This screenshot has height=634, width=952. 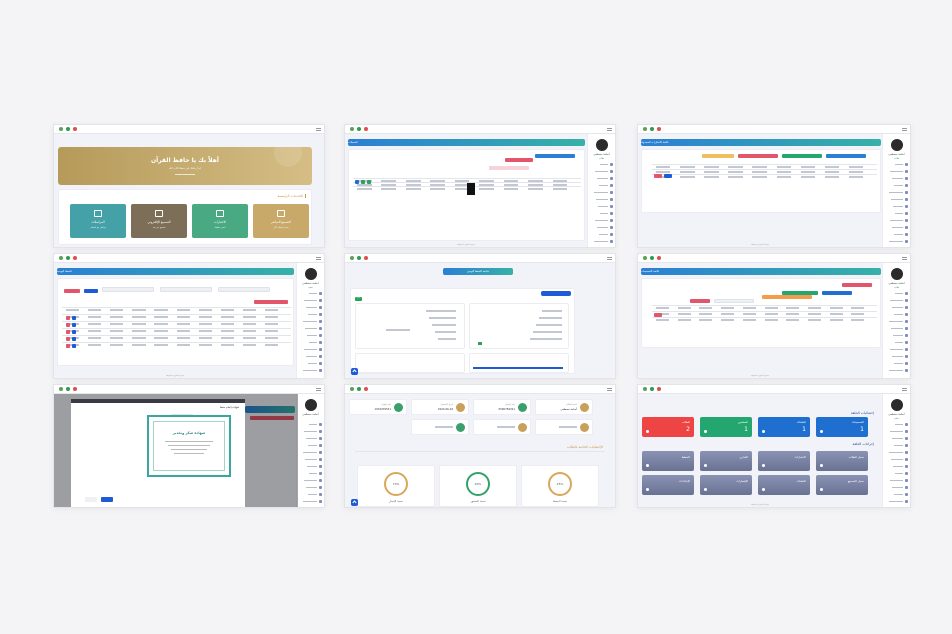 I want to click on date-filter, so click(x=509, y=168).